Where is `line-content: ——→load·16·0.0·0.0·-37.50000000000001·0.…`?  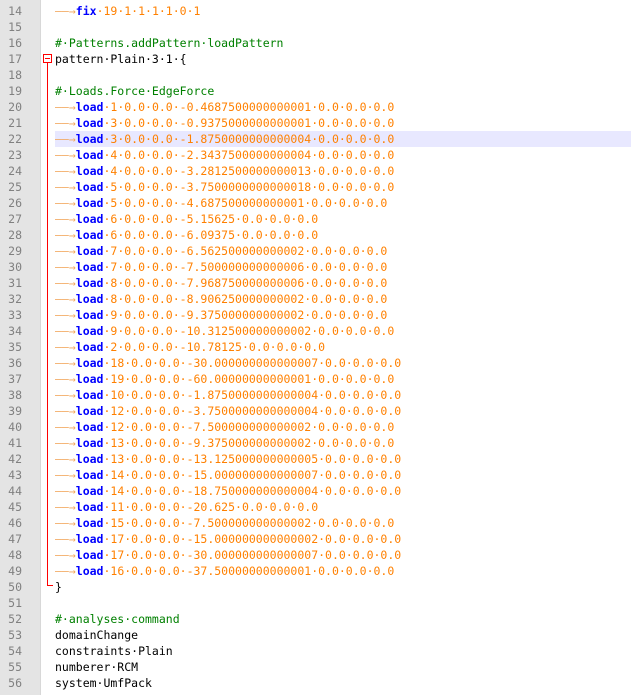
line-content: ——→load·16·0.0·0.0·-37.50000000000001·0.… is located at coordinates (343, 571).